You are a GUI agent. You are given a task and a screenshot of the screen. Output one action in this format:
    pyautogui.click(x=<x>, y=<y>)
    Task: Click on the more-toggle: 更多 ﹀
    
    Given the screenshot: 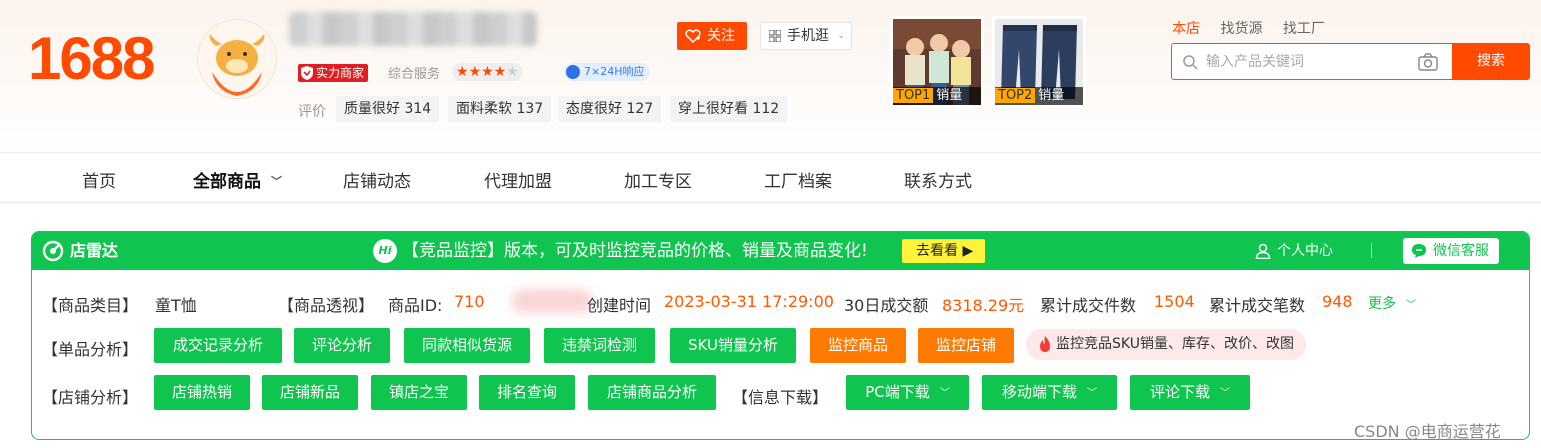 What is the action you would take?
    pyautogui.click(x=1392, y=303)
    